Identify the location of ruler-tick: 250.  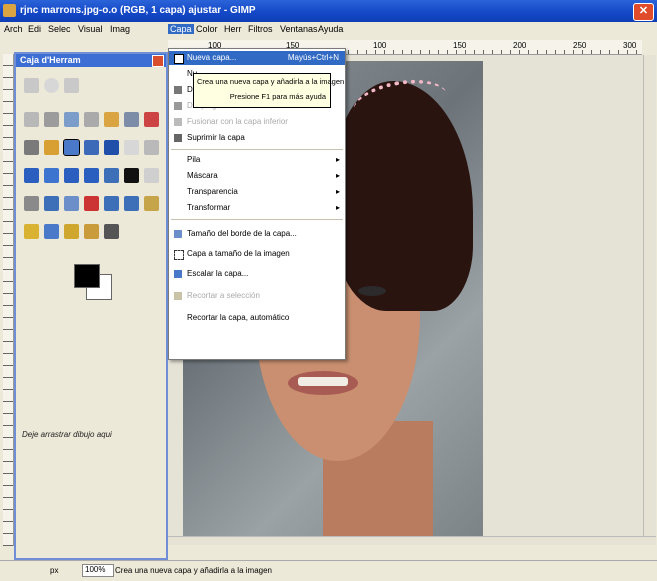
(580, 45).